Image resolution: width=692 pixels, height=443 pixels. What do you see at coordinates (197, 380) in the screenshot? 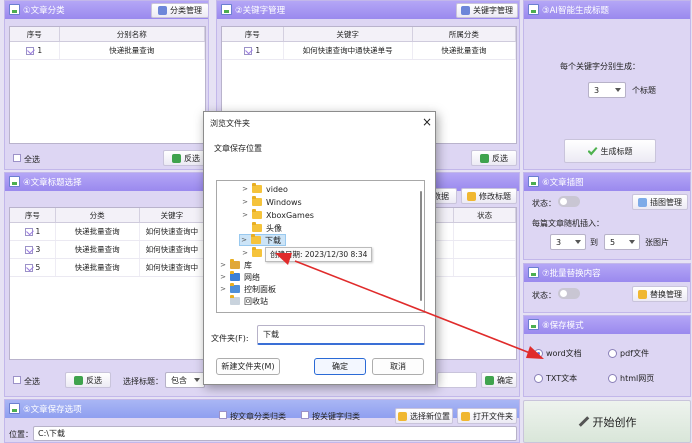
I see `chevron-down-icon` at bounding box center [197, 380].